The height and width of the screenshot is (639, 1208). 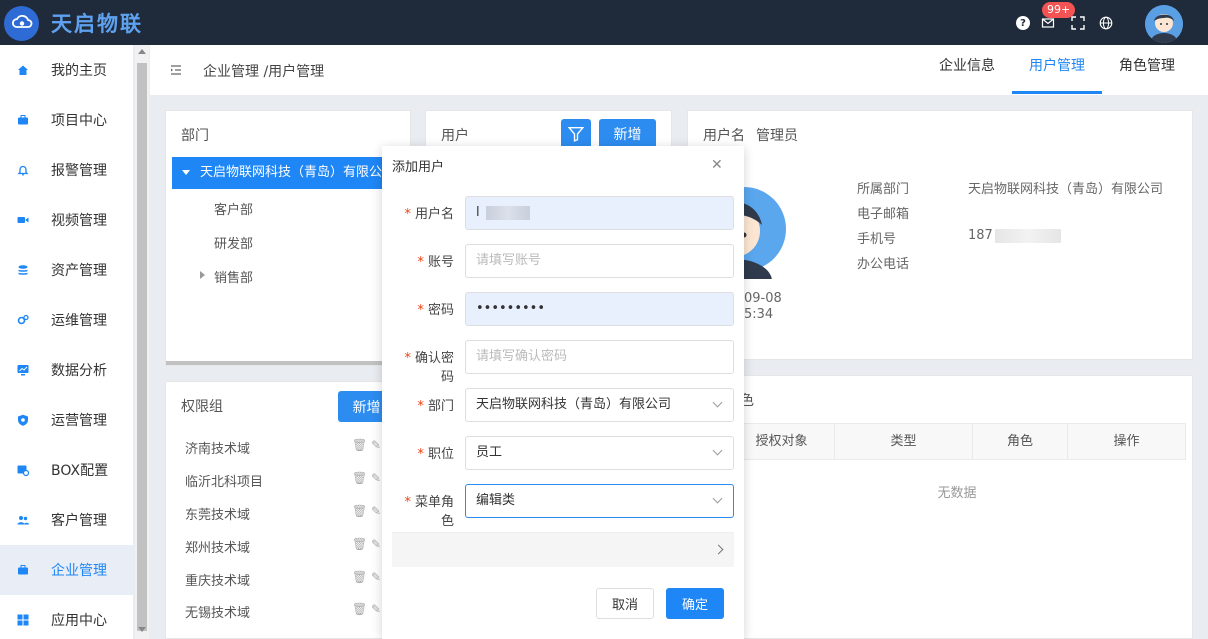 I want to click on cancel-button: 取消, so click(x=625, y=603).